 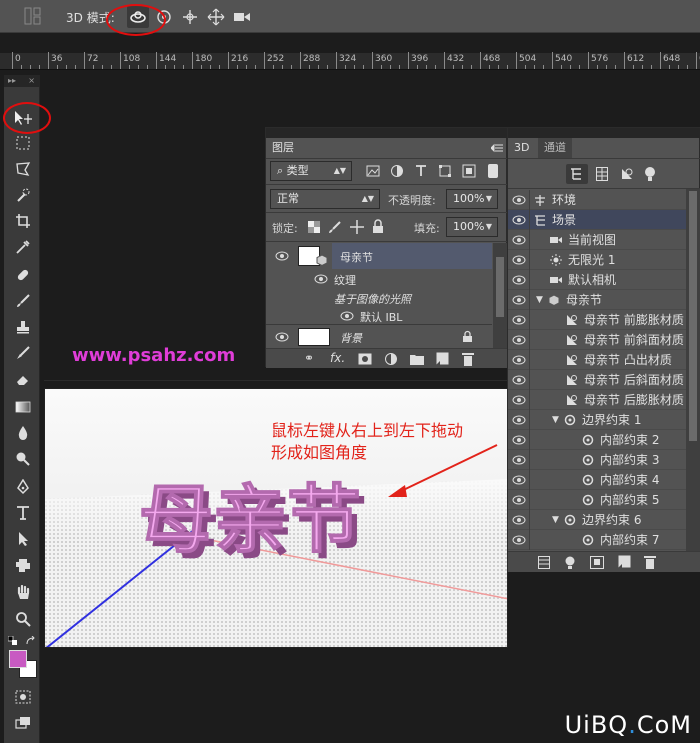 What do you see at coordinates (23, 327) in the screenshot?
I see `clone-stamp-tool` at bounding box center [23, 327].